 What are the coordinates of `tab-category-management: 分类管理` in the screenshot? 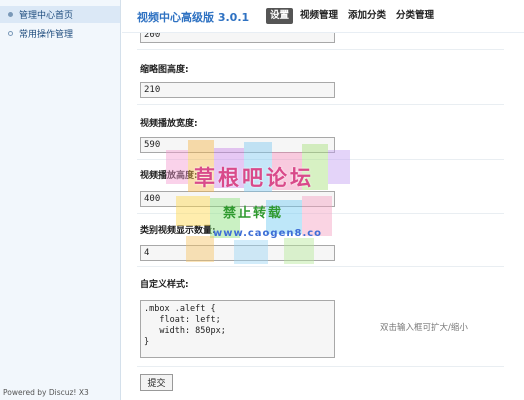 It's located at (415, 16).